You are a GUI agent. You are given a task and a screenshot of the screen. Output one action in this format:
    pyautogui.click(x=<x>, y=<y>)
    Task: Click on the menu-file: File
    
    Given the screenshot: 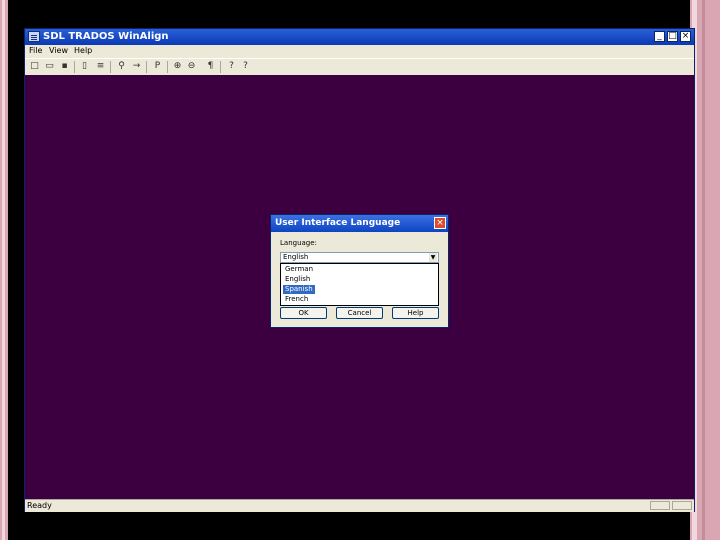 What is the action you would take?
    pyautogui.click(x=35, y=50)
    